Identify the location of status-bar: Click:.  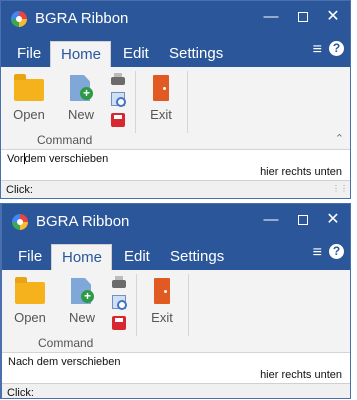
(176, 391).